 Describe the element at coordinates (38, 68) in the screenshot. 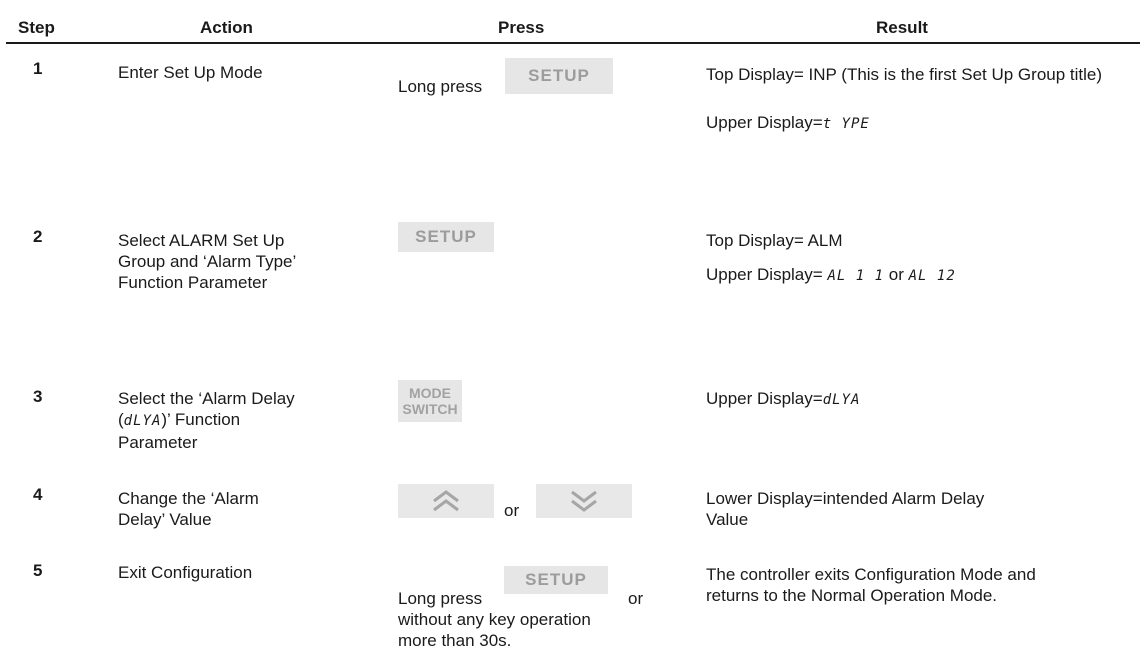

I see `step-number: 1` at that location.